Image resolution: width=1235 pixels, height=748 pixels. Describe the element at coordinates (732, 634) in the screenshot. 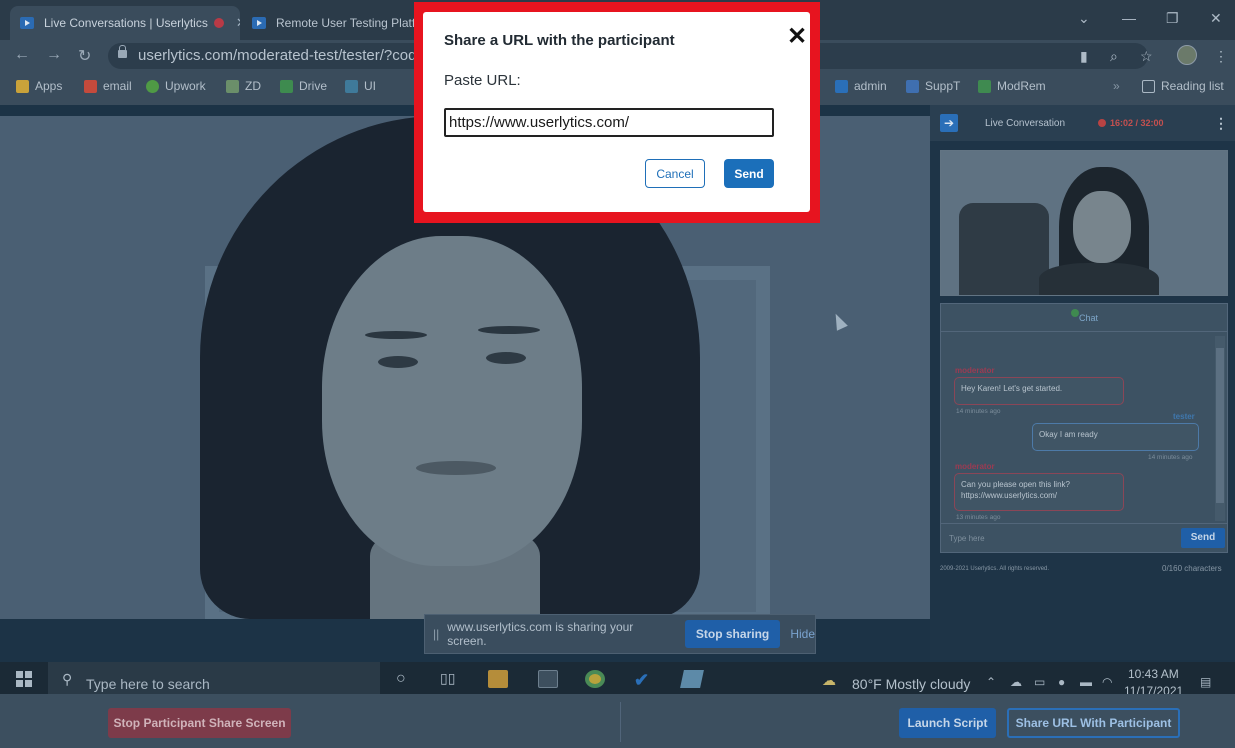

I see `stop-sharing-button: Stop sharing` at that location.